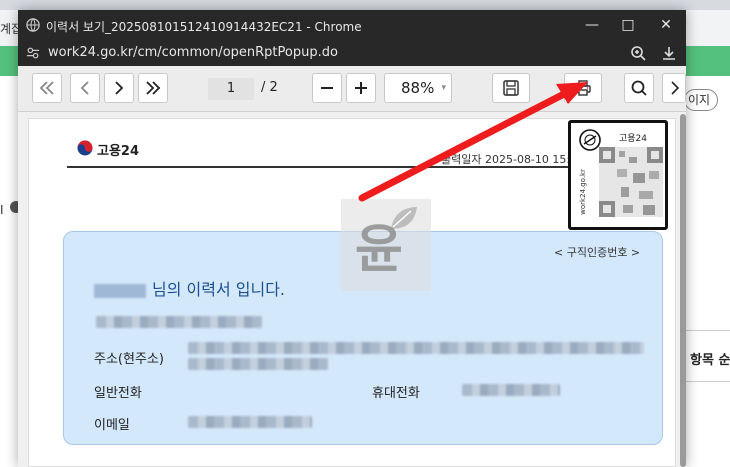  I want to click on minimize-button: —, so click(592, 25).